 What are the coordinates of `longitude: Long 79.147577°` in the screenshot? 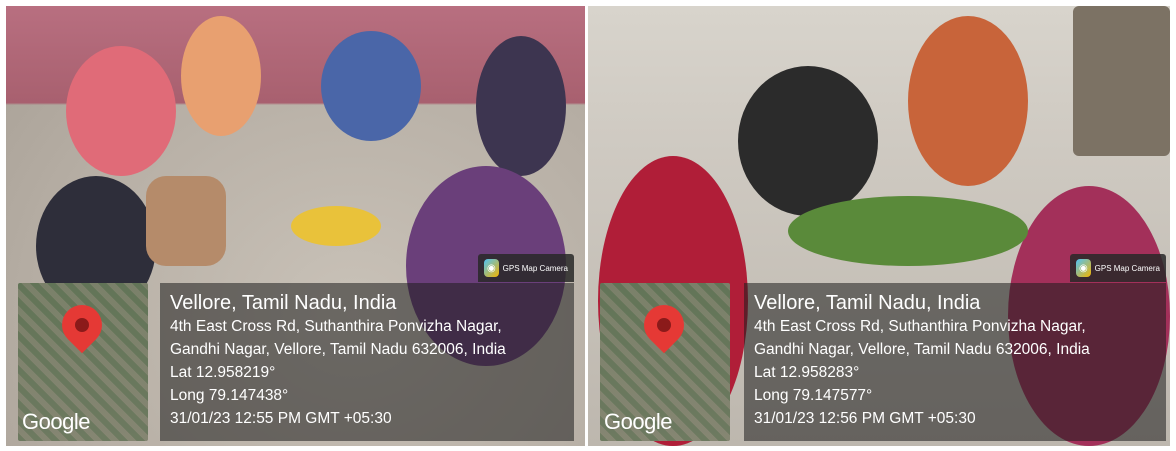 It's located at (813, 395).